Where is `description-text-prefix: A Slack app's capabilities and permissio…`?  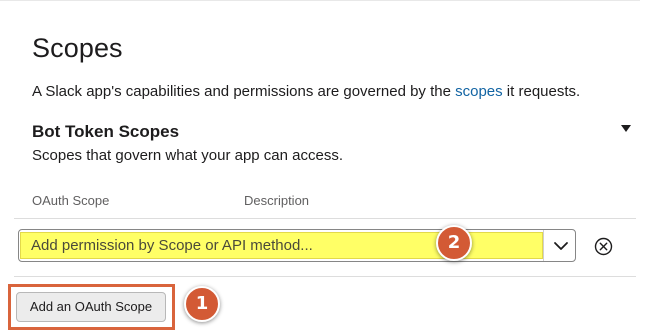 description-text-prefix: A Slack app's capabilities and permissio… is located at coordinates (244, 91).